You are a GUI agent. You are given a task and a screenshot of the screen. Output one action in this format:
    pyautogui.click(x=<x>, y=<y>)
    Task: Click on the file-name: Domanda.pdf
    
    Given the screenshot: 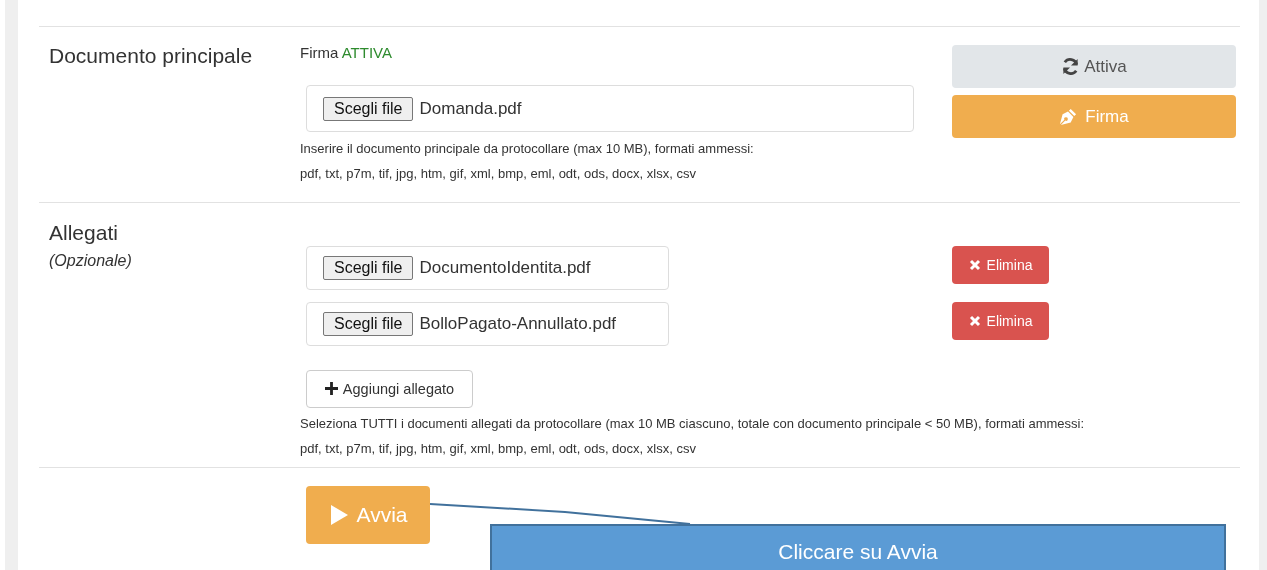 What is the action you would take?
    pyautogui.click(x=470, y=108)
    